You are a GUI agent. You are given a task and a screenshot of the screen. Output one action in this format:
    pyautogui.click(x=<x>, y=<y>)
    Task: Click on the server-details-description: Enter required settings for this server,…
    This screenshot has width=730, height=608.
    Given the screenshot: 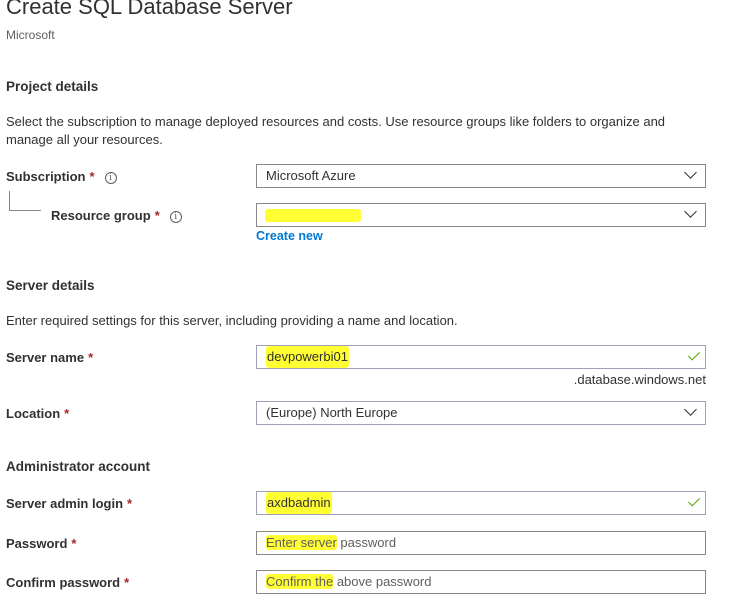 What is the action you would take?
    pyautogui.click(x=232, y=320)
    